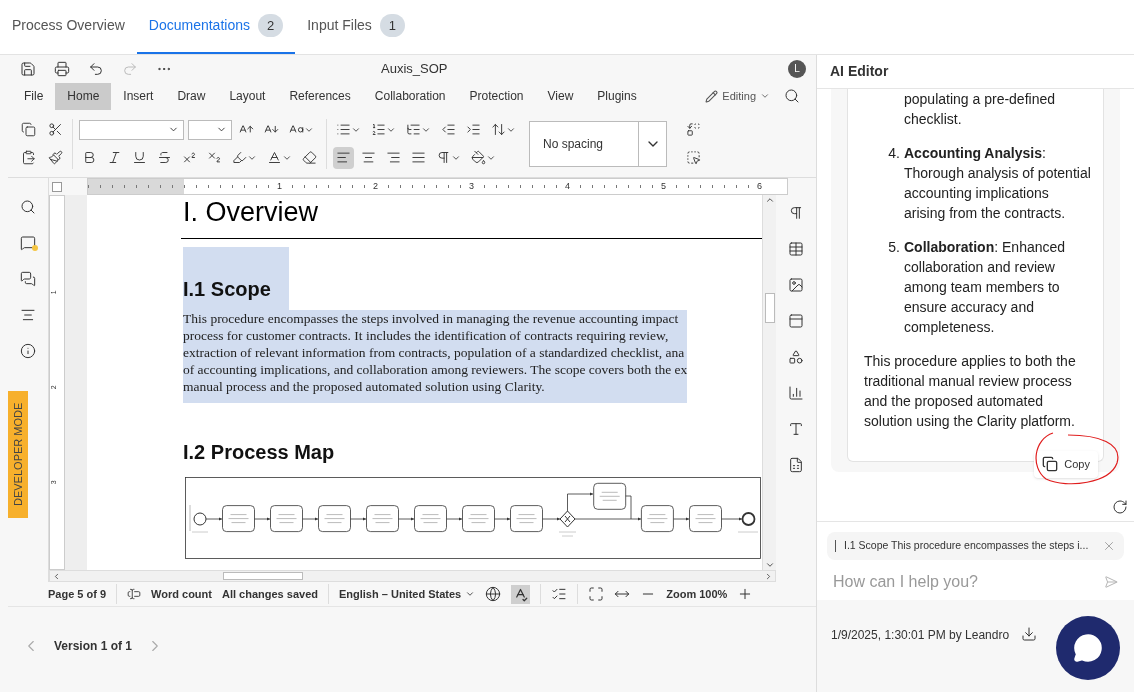 The width and height of the screenshot is (1134, 692). What do you see at coordinates (247, 96) in the screenshot?
I see `menu-tab: Layout` at bounding box center [247, 96].